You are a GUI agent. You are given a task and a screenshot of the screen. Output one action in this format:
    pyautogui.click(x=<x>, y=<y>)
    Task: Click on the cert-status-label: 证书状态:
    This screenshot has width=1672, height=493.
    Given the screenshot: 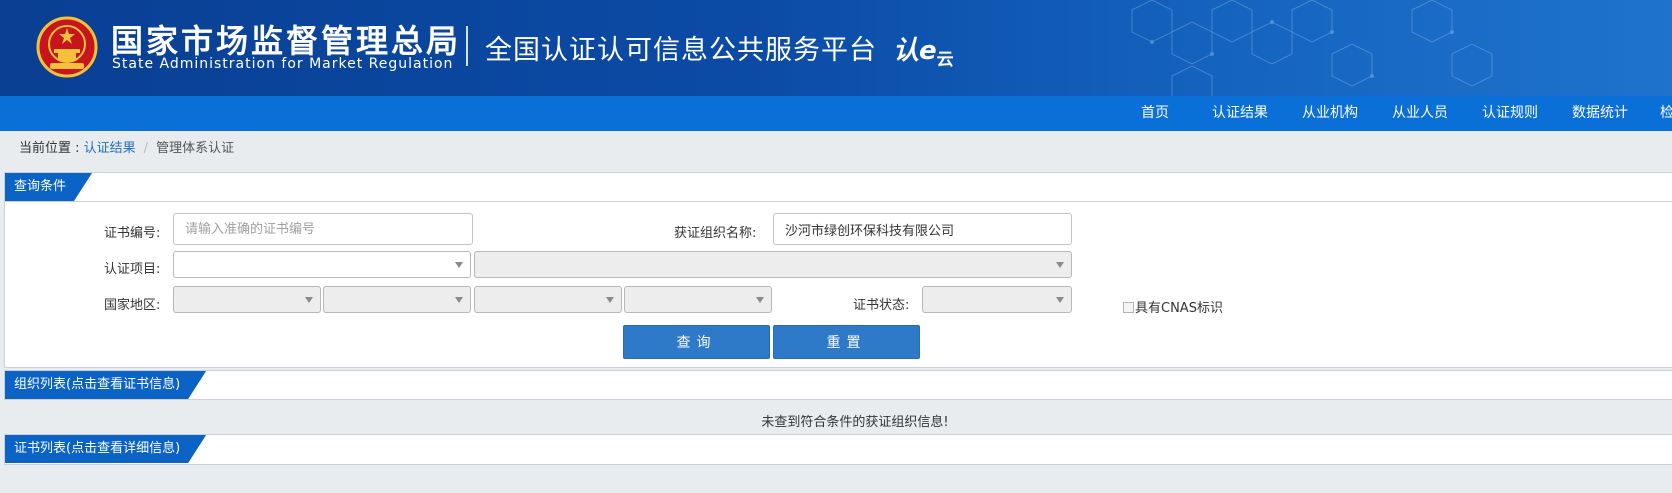 What is the action you would take?
    pyautogui.click(x=881, y=305)
    